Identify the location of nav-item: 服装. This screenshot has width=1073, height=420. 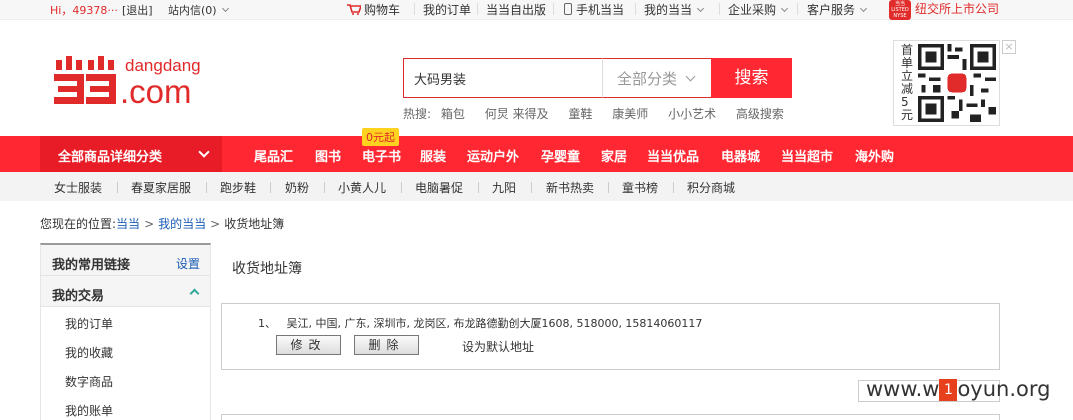
(433, 155).